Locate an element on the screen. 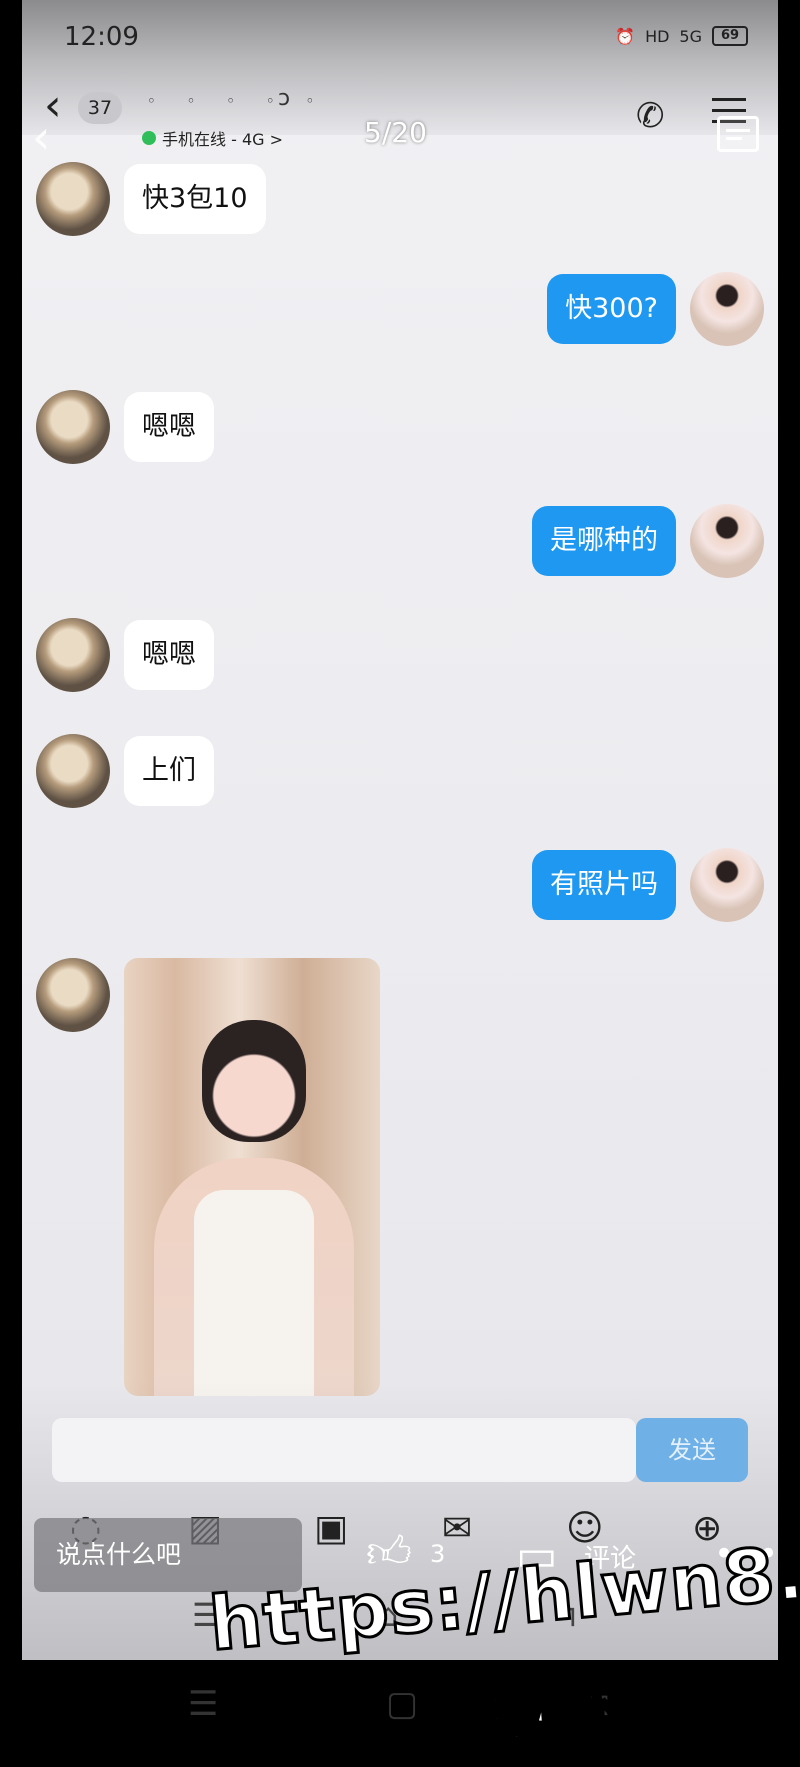  chat-header: ‹ 37 ◦ ◦ ◦ ◦ ◦ ↄ 手机在线 - 4G > 5/20 ✆ is located at coordinates (400, 116).